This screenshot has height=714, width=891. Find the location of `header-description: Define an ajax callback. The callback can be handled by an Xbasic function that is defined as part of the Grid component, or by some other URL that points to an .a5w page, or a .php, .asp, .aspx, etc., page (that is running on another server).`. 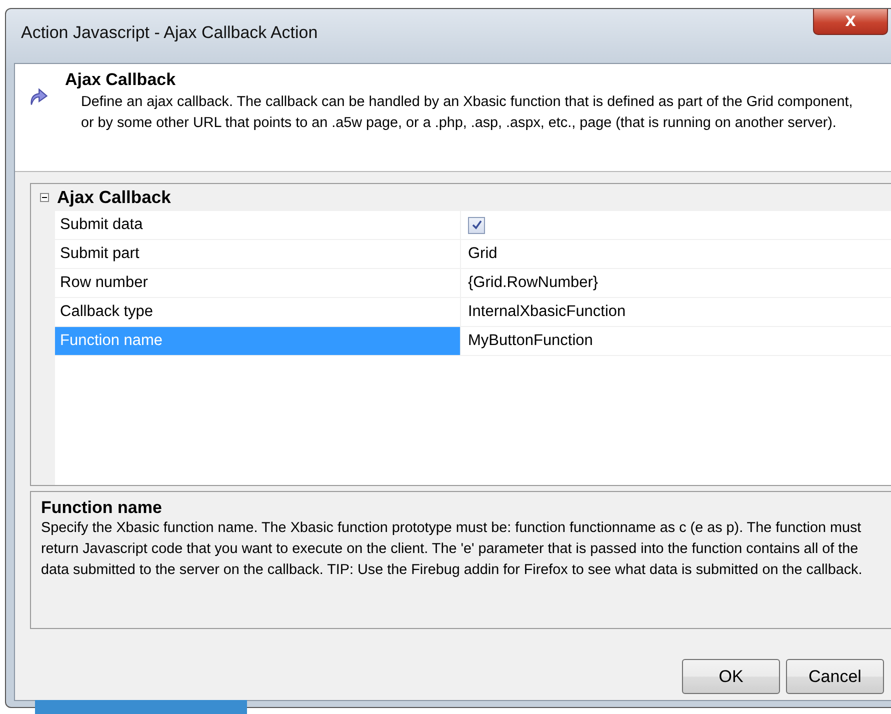

header-description: Define an ajax callback. The callback can be handled by an Xbasic function that is defined as part of the Grid component, or by some other URL that points to an .a5w page, or a .php, .asp, .aspx, etc., page (that is running on another server). is located at coordinates (467, 113).